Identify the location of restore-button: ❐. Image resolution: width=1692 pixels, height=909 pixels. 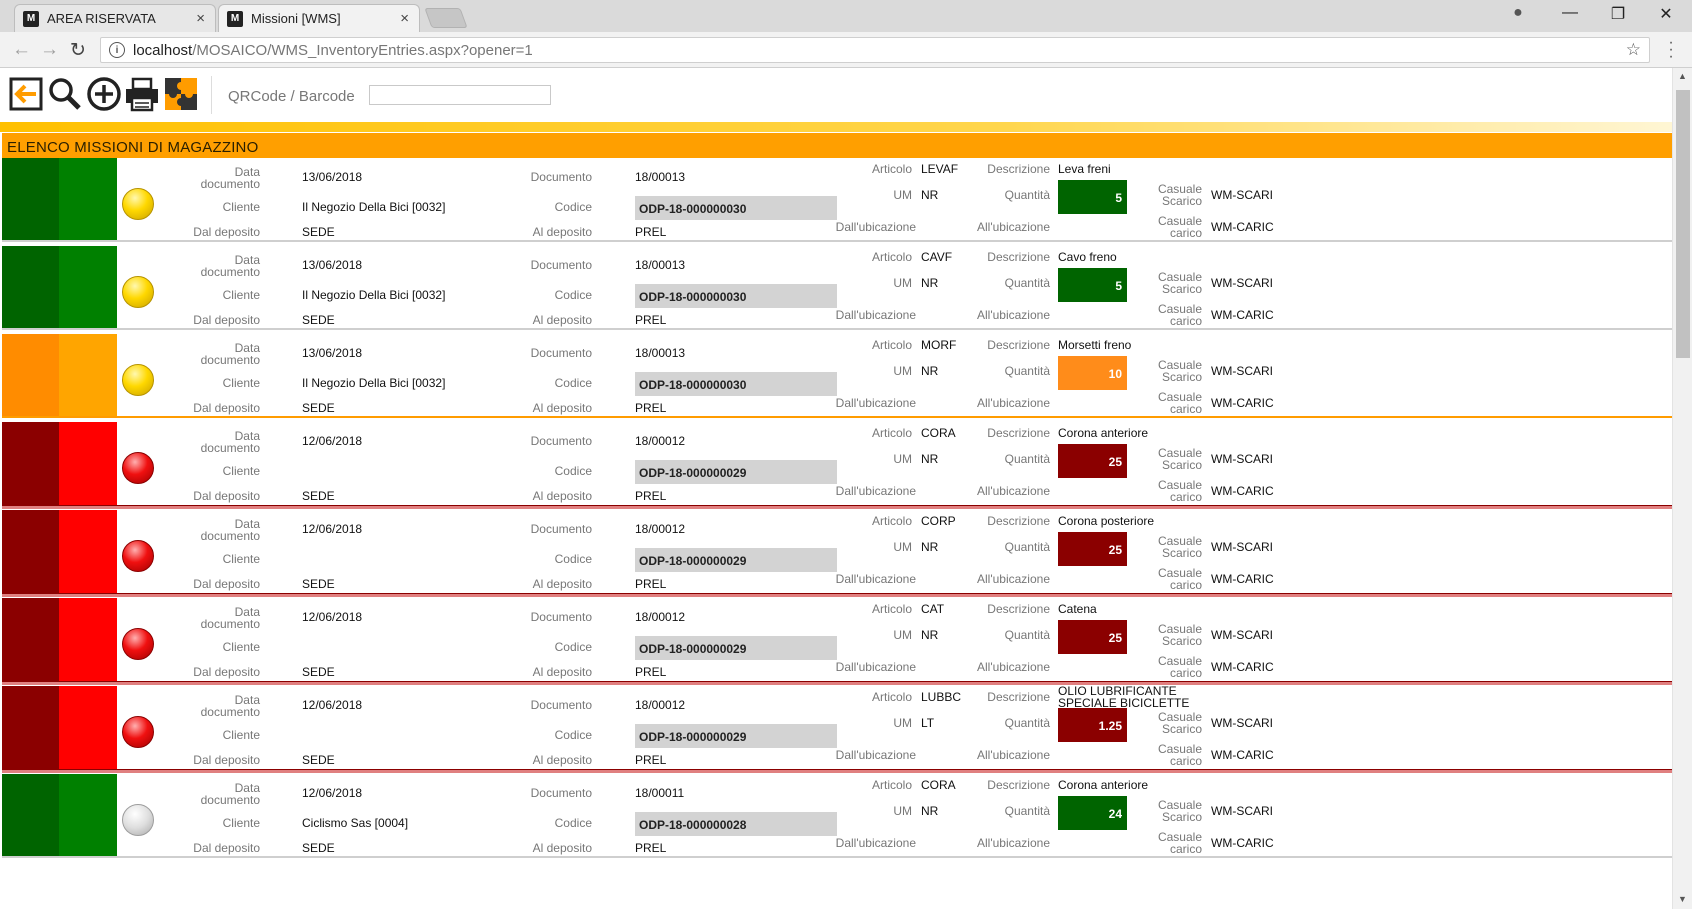
(1618, 14).